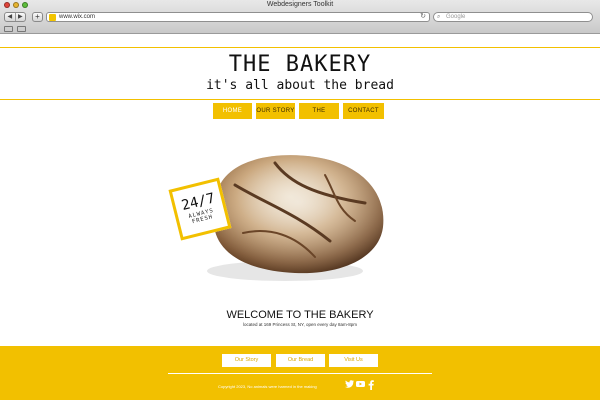  What do you see at coordinates (300, 47) in the screenshot?
I see `header-top-rule` at bounding box center [300, 47].